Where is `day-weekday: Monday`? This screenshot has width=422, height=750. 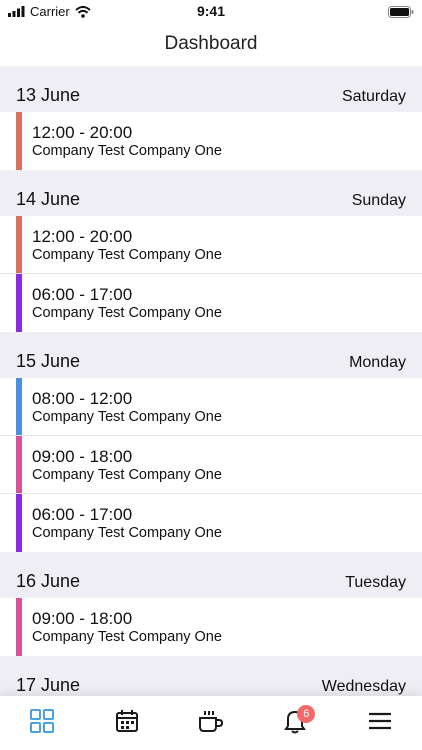 day-weekday: Monday is located at coordinates (377, 362).